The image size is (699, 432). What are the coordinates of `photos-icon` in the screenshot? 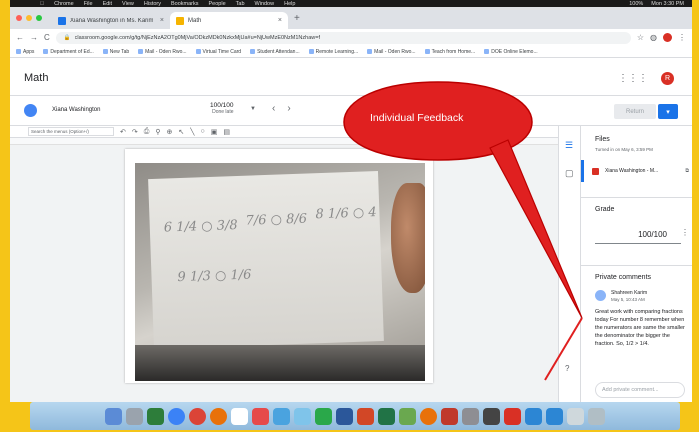 It's located at (260, 416).